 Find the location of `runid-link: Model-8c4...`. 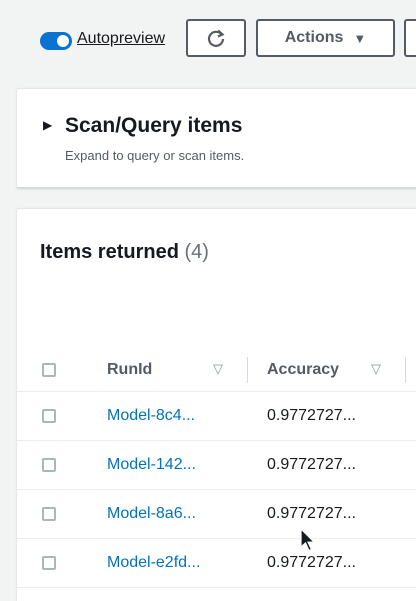

runid-link: Model-8c4... is located at coordinates (151, 416).